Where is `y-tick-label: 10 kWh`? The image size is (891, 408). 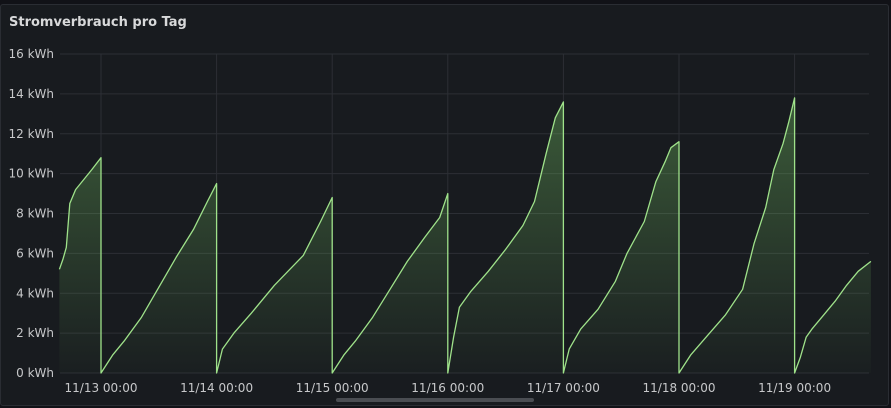
y-tick-label: 10 kWh is located at coordinates (31, 174).